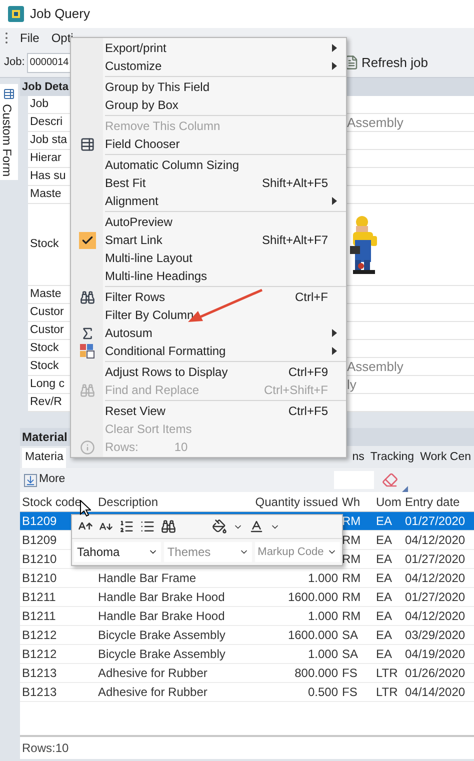  Describe the element at coordinates (375, 367) in the screenshot. I see `field-value: Assembly` at that location.